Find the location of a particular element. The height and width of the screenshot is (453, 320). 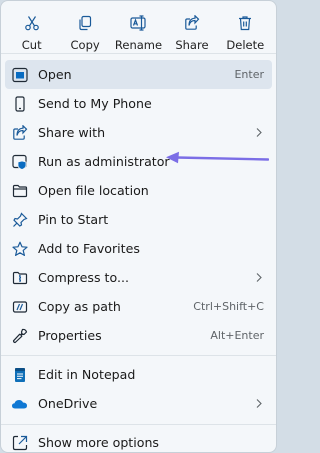

shortcut-text: Ctrl+Shift+C is located at coordinates (228, 306).